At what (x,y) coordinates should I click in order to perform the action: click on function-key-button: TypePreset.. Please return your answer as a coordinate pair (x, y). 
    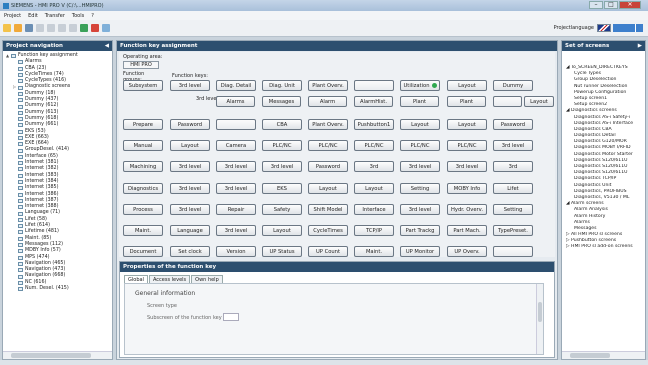
    Looking at the image, I should click on (513, 230).